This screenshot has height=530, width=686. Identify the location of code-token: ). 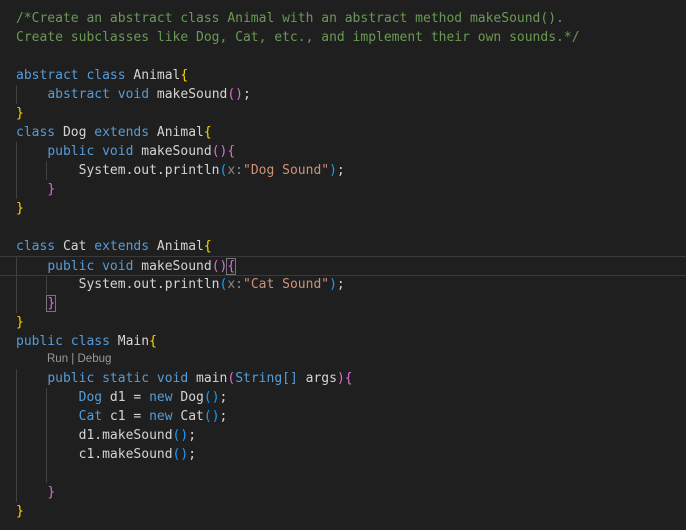
(333, 284).